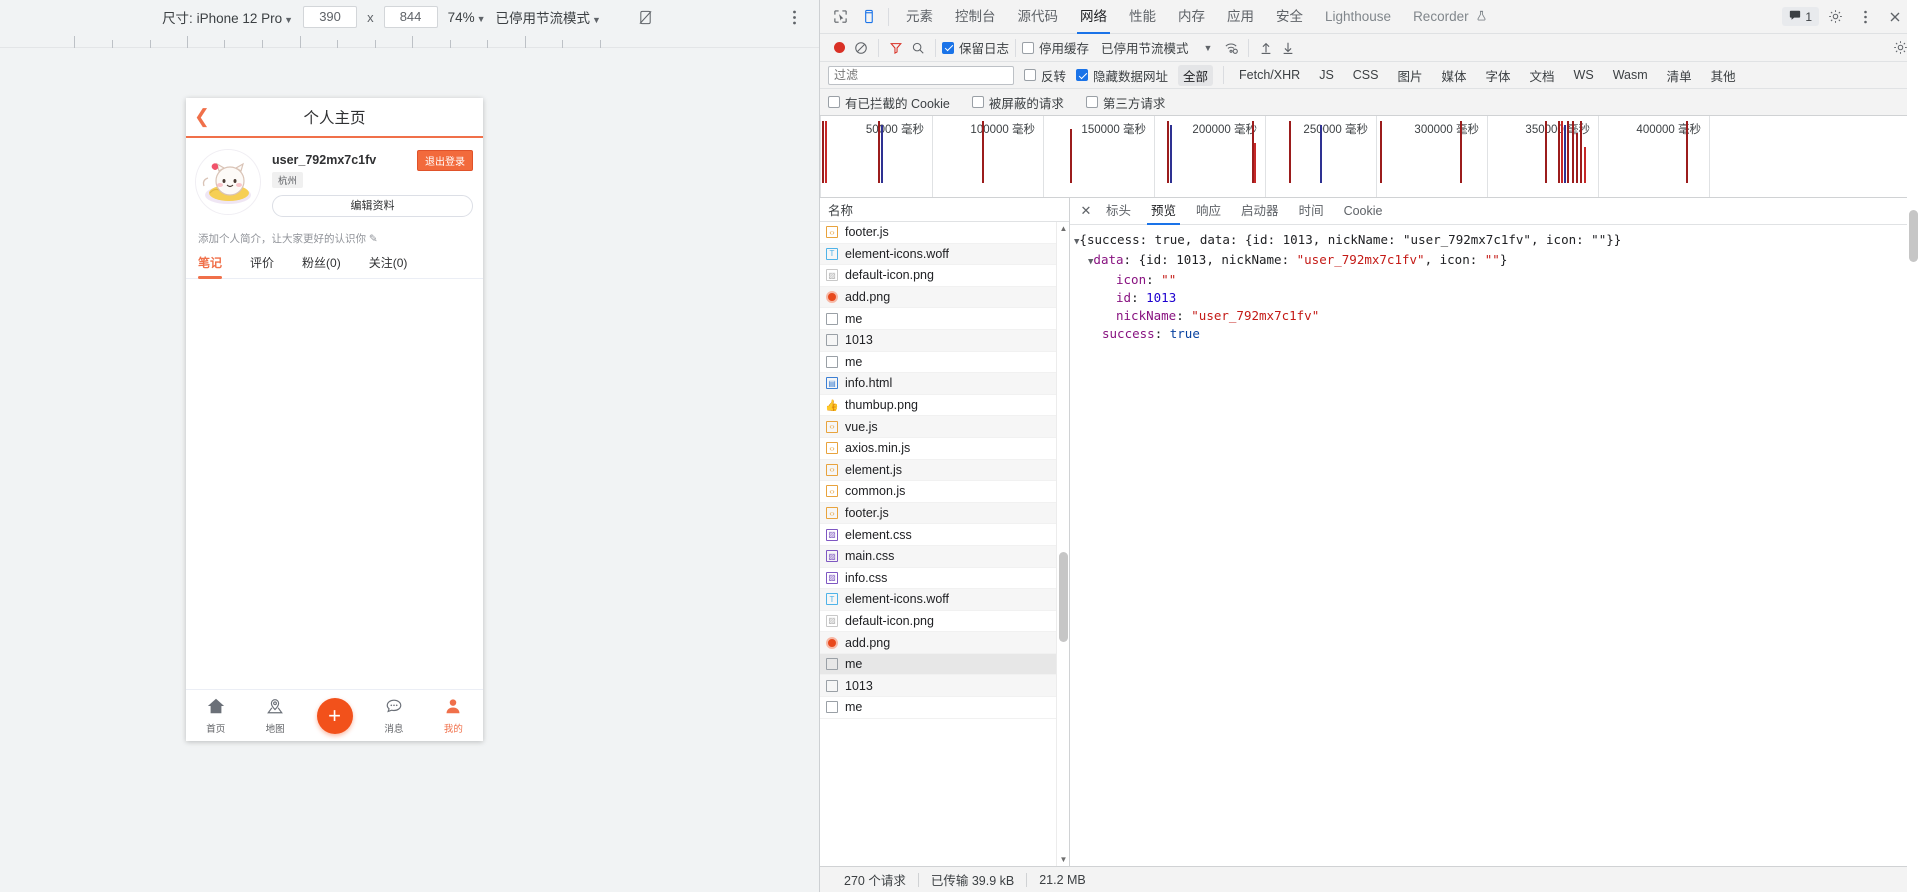  What do you see at coordinates (1118, 211) in the screenshot?
I see `detail-tab-headers: 标头` at bounding box center [1118, 211].